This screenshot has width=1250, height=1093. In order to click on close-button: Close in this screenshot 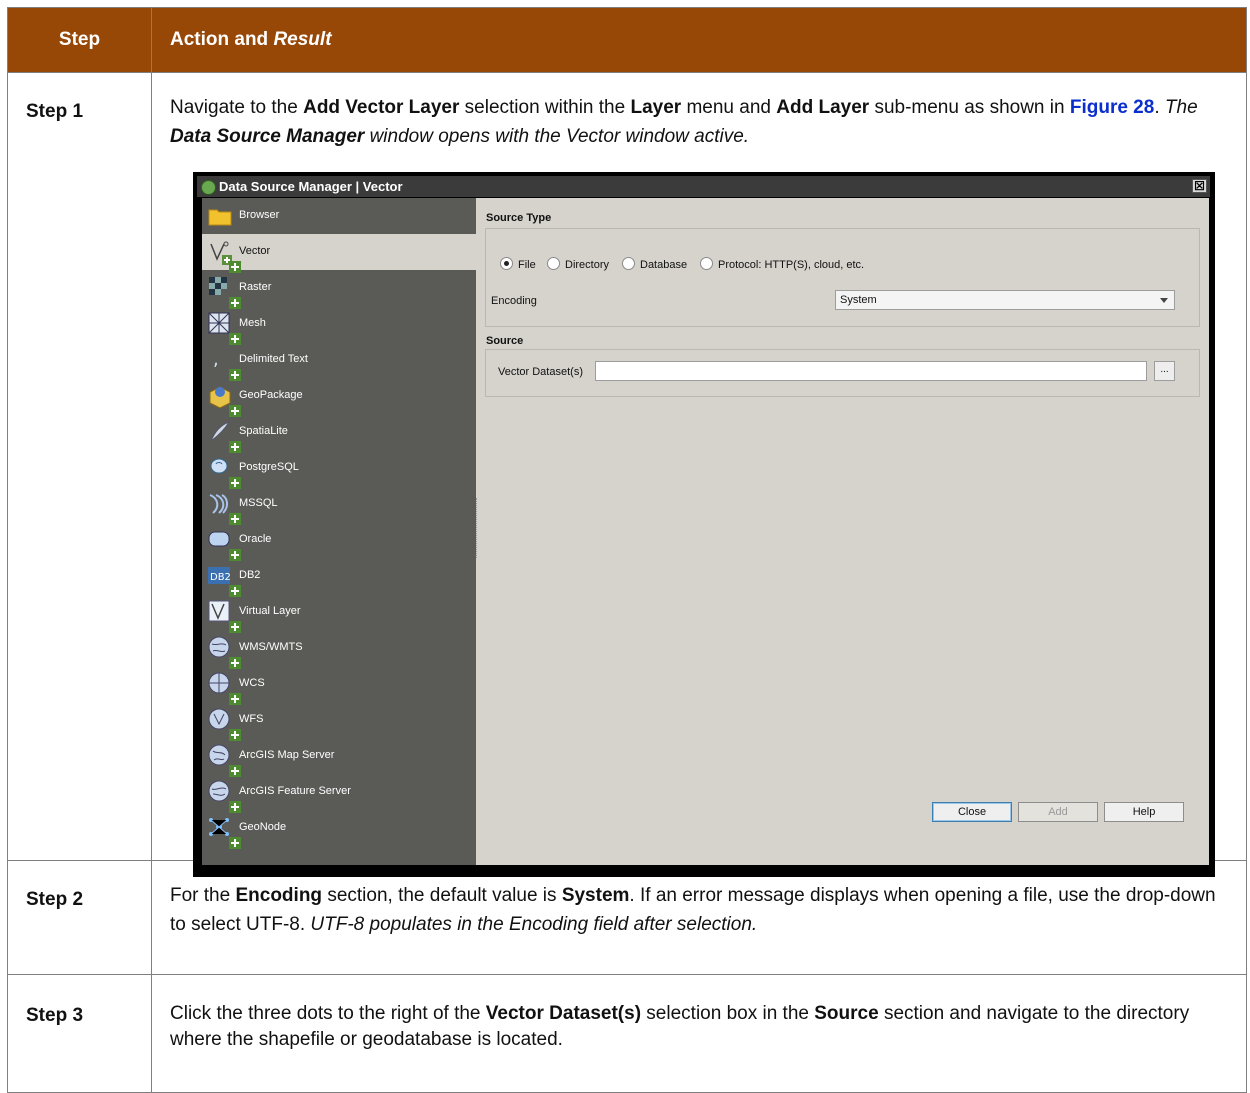, I will do `click(972, 812)`.